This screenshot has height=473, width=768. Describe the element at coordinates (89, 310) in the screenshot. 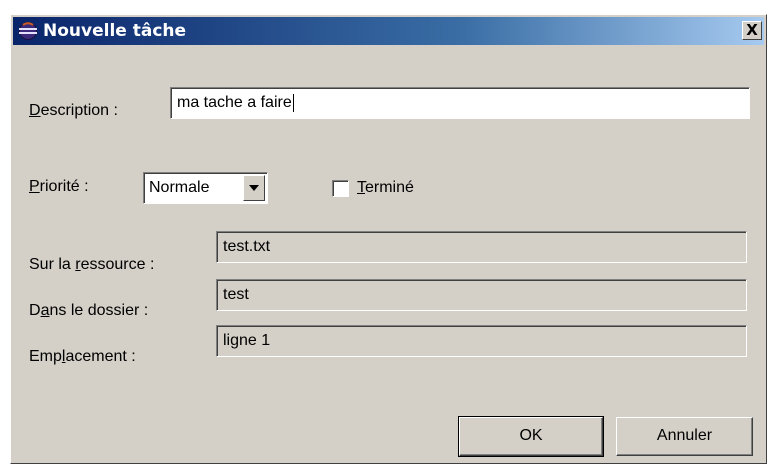

I see `folder-label: Dans le dossier :` at that location.